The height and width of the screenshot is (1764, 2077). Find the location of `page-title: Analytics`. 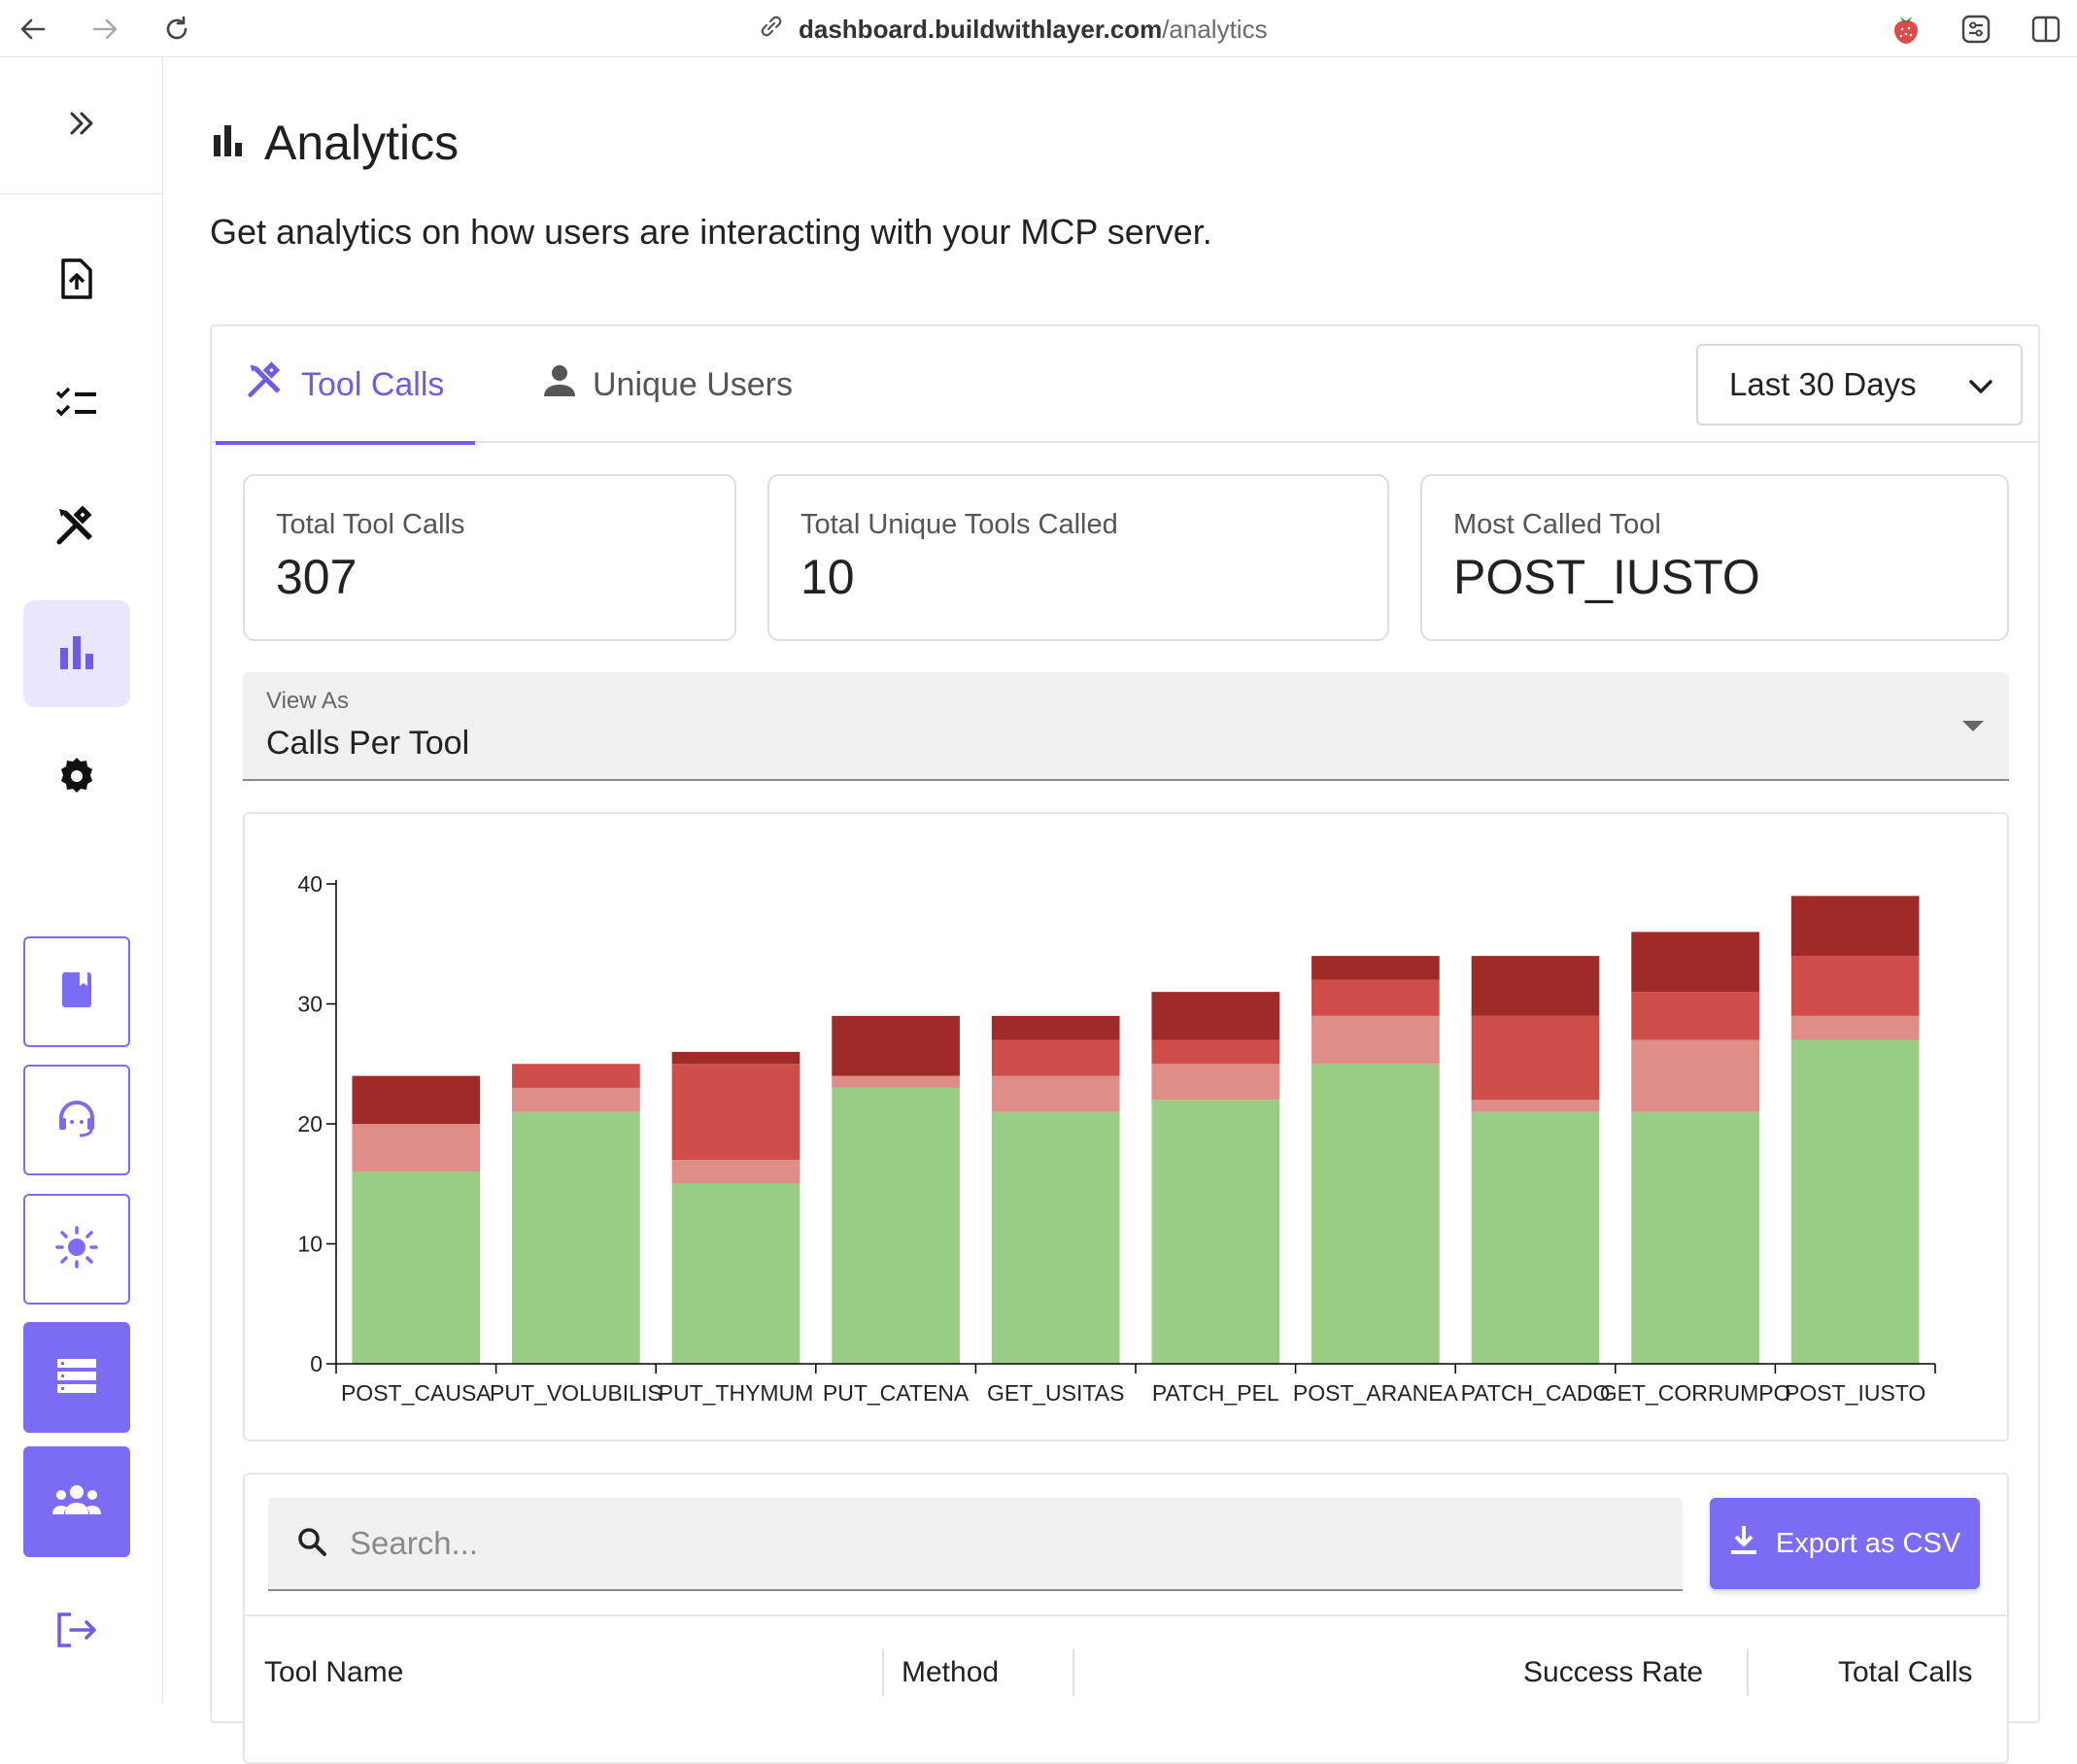

page-title: Analytics is located at coordinates (362, 143).